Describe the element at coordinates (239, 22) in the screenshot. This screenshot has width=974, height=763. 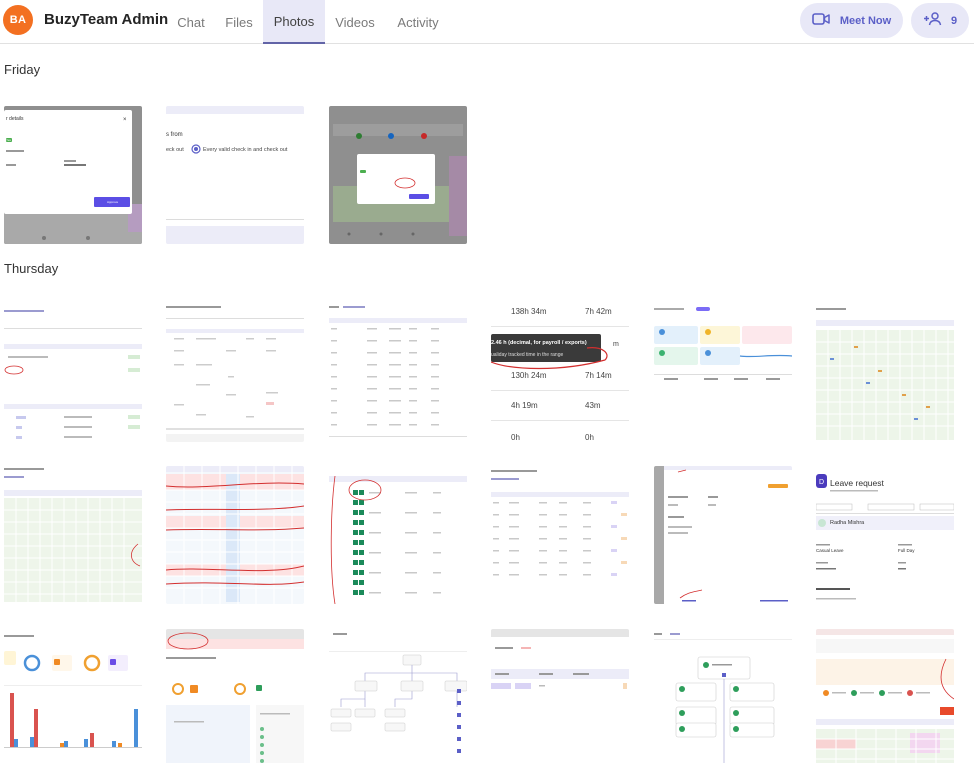
I see `tab-files: Files` at that location.